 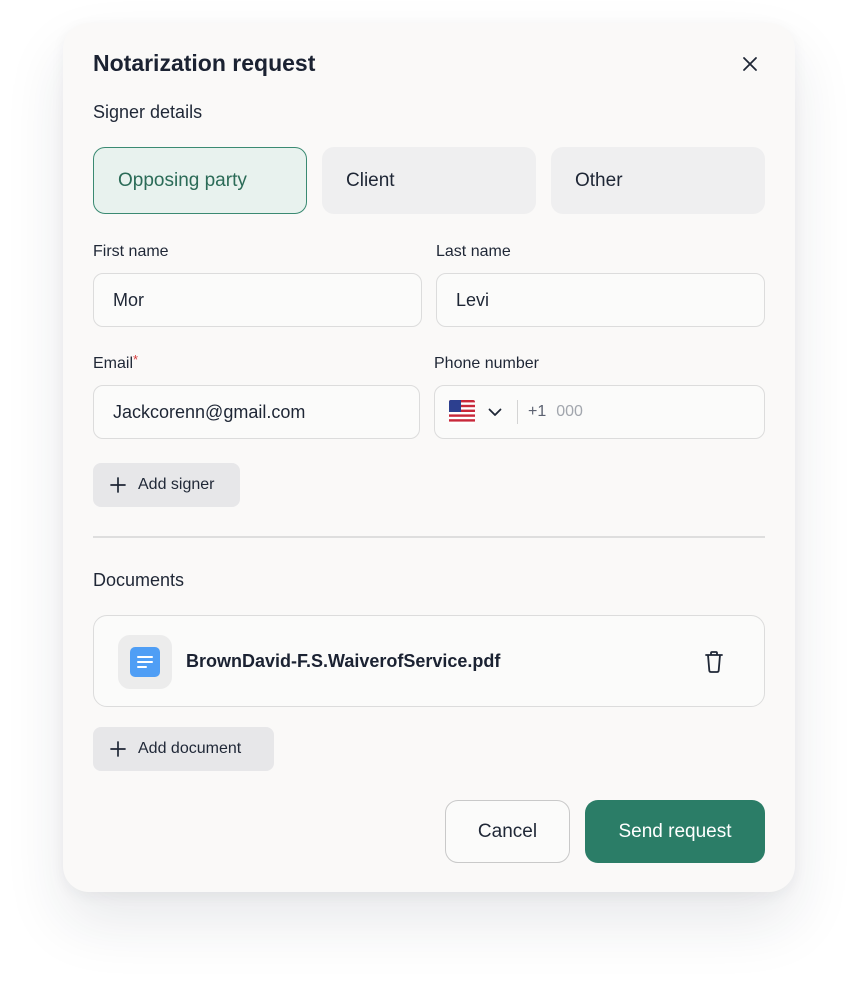 I want to click on chevron-down-icon, so click(x=495, y=412).